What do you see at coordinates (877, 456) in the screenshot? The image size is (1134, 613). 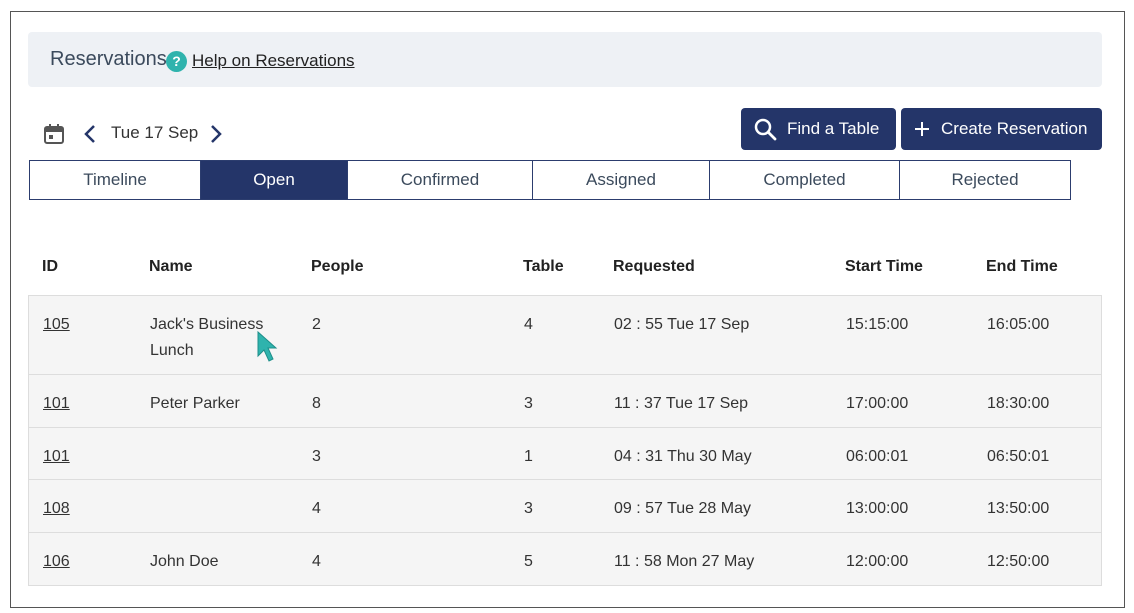 I see `reservation-start-time: 06:00:01` at bounding box center [877, 456].